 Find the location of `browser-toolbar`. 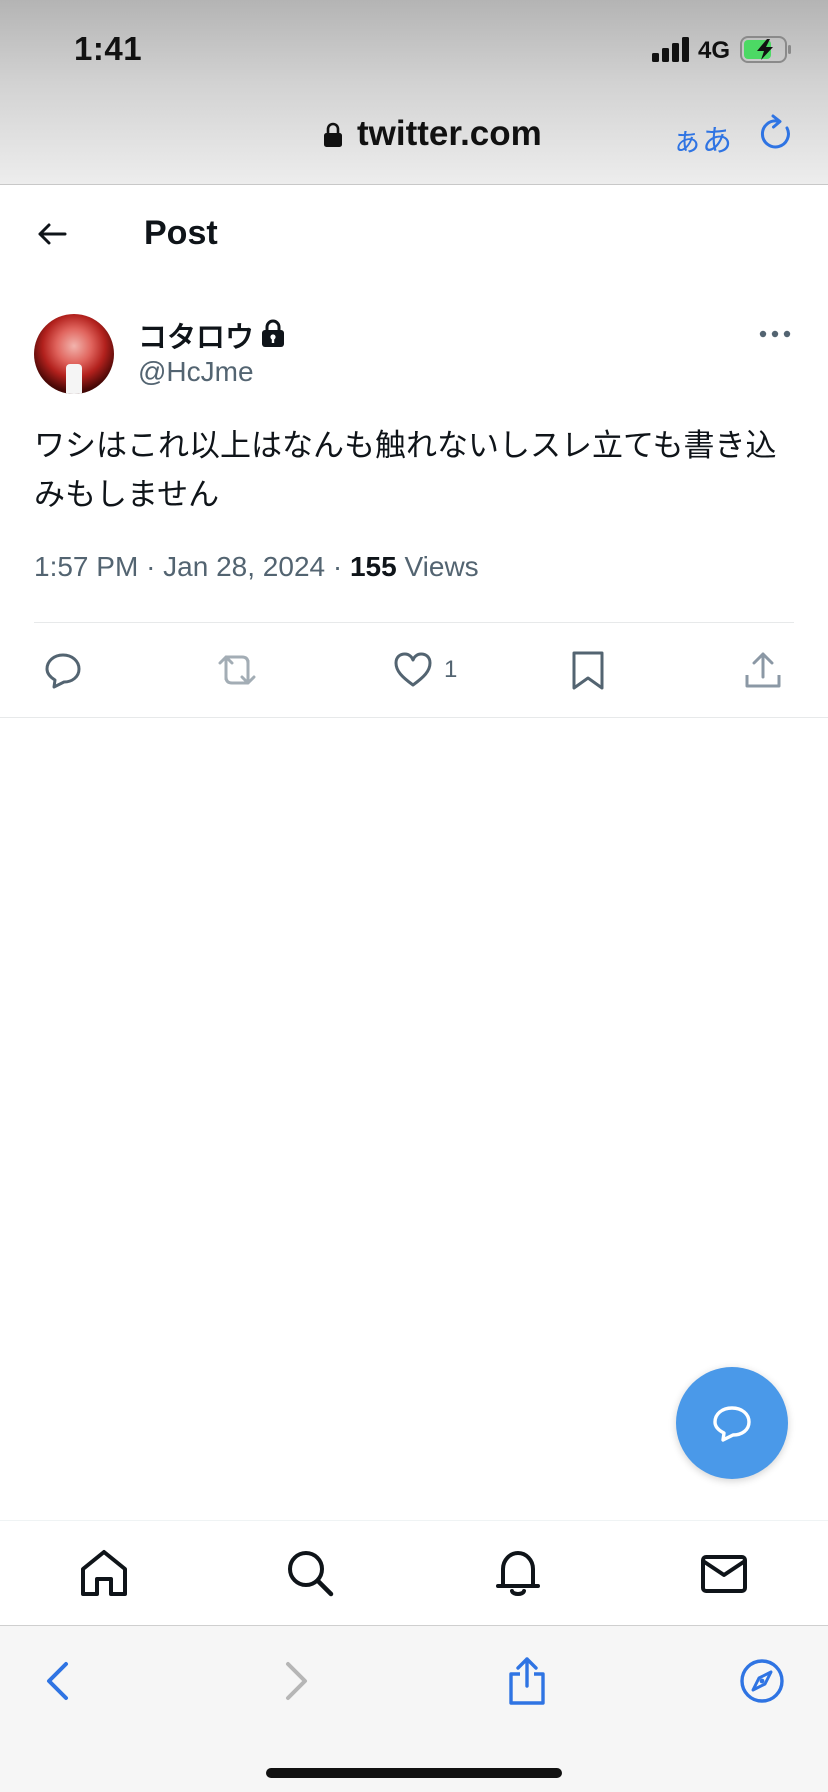

browser-toolbar is located at coordinates (414, 1708).